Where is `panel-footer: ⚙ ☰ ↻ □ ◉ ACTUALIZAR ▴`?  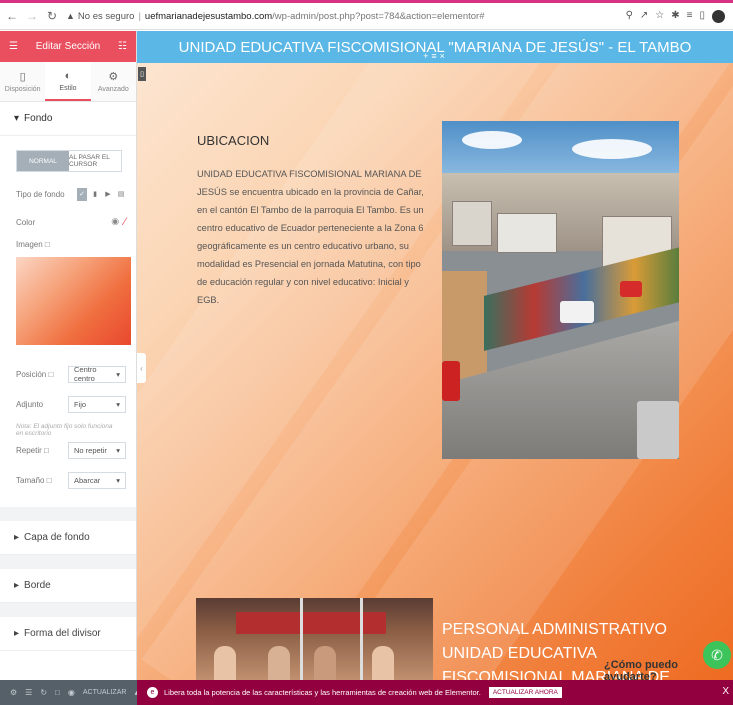 panel-footer: ⚙ ☰ ↻ □ ◉ ACTUALIZAR ▴ is located at coordinates (69, 692).